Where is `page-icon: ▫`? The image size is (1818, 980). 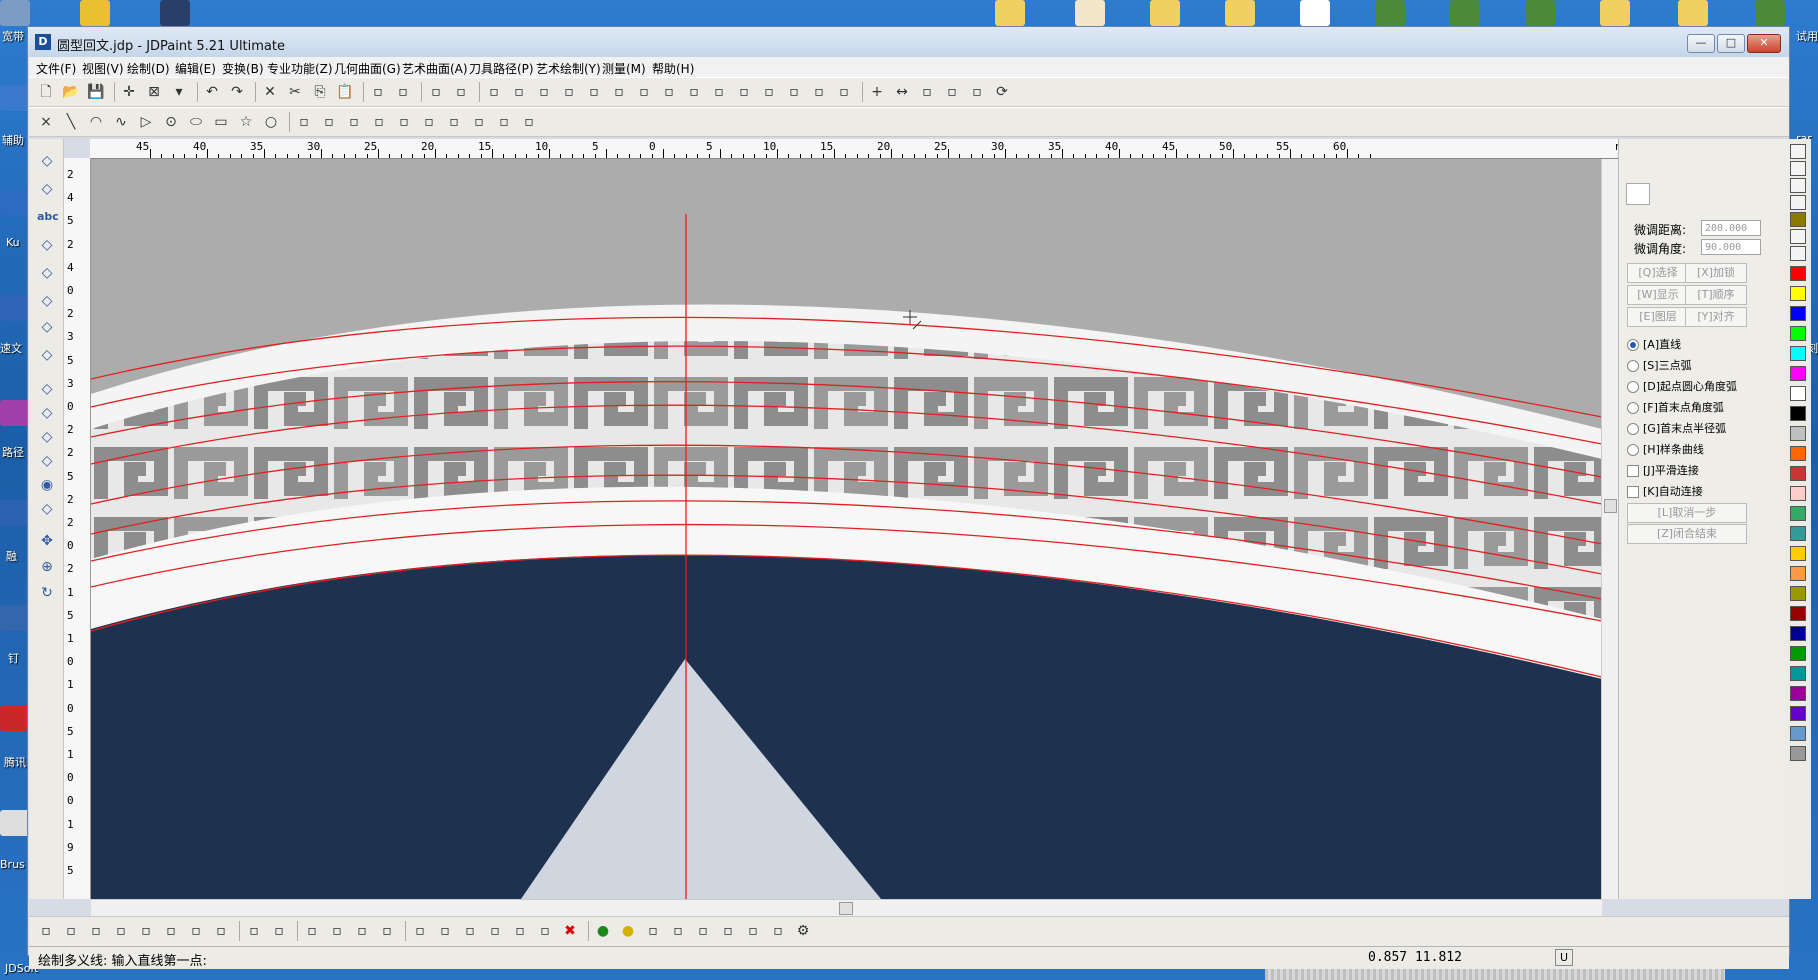 page-icon: ▫ is located at coordinates (753, 931).